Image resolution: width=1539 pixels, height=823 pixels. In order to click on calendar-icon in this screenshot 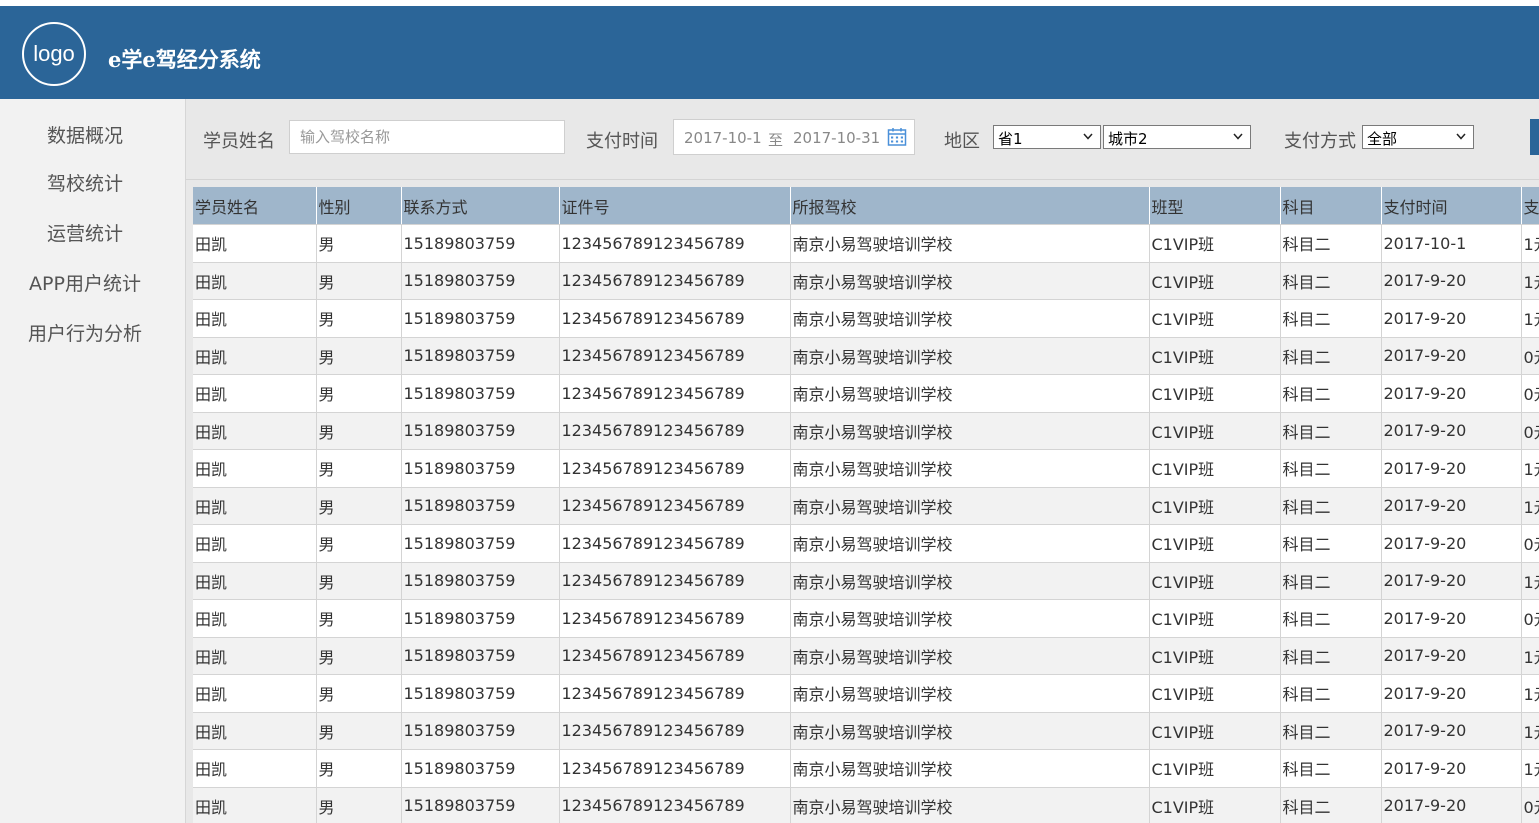, I will do `click(897, 137)`.